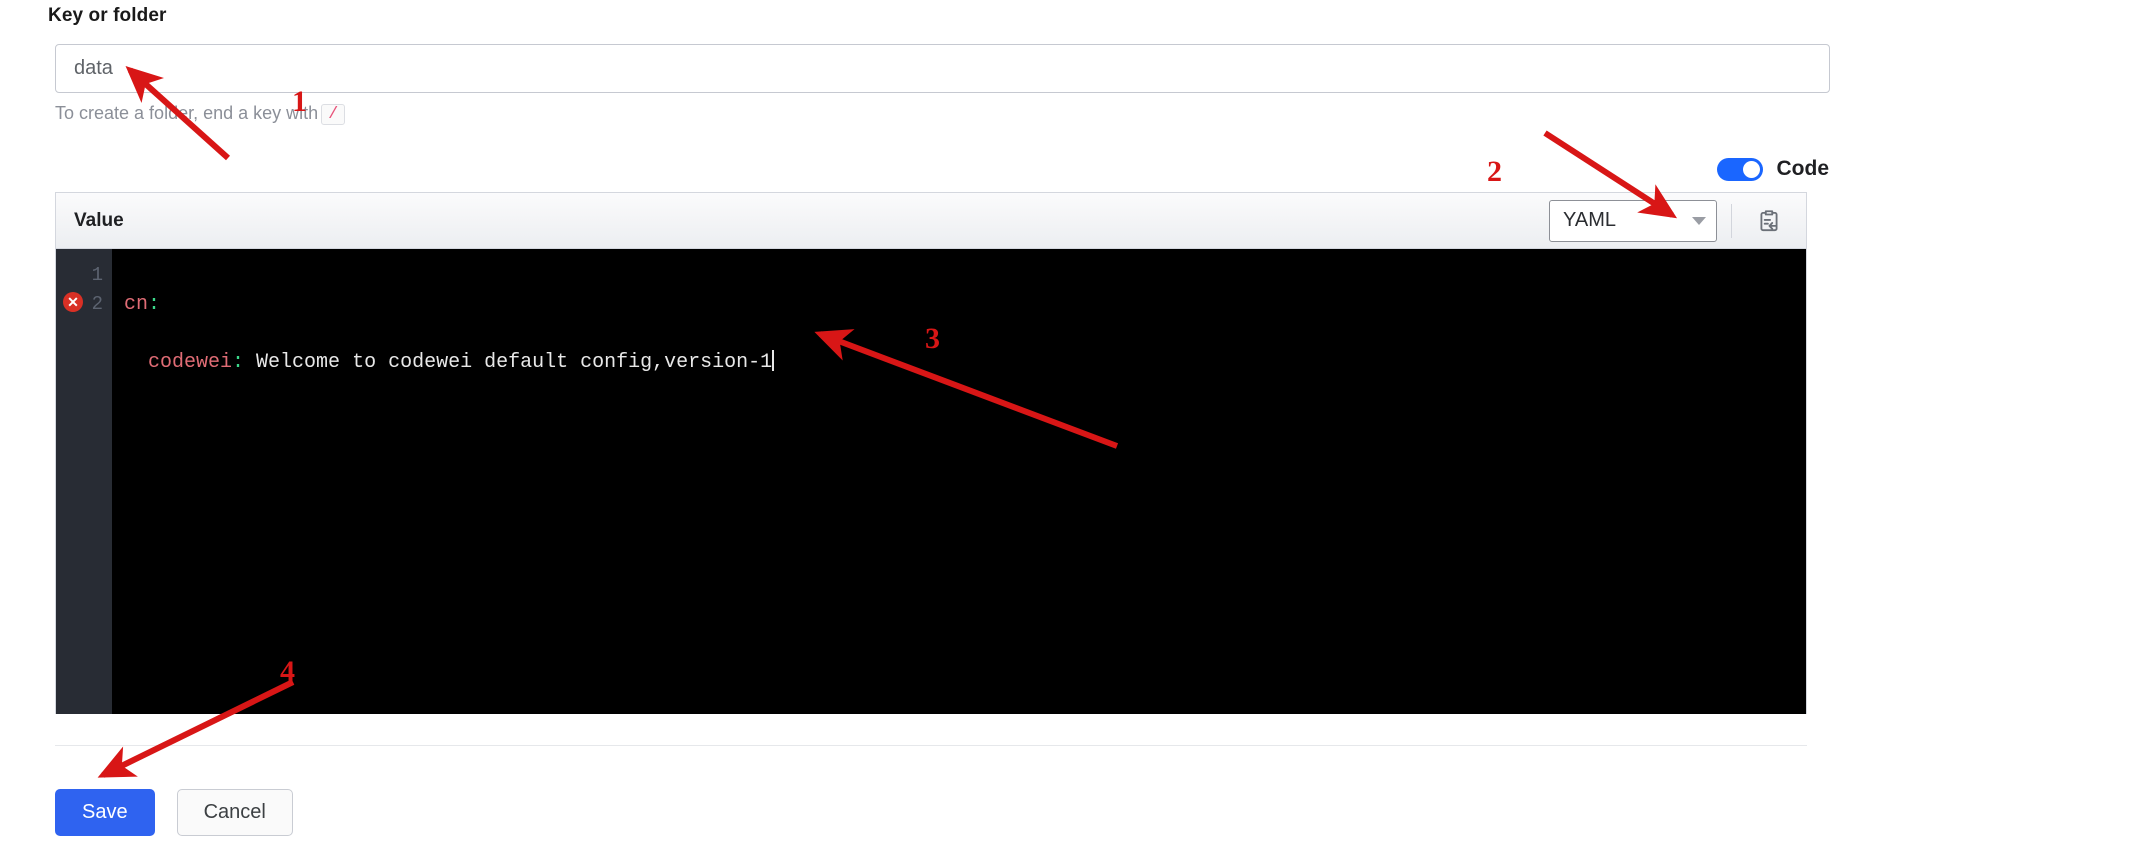 This screenshot has height=858, width=2154. I want to click on annotation-number-4: 4, so click(287, 671).